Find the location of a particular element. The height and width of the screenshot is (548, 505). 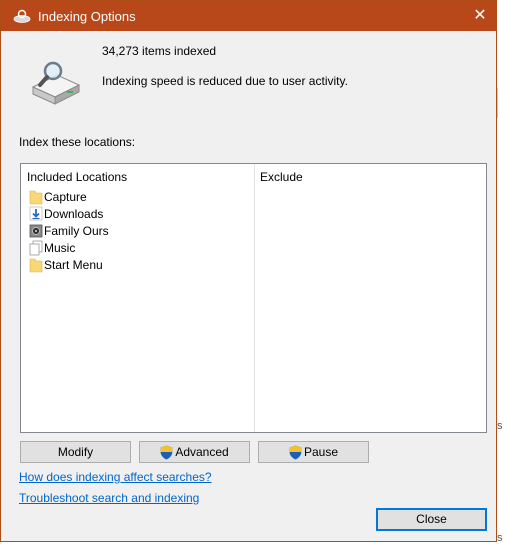

advanced-button-label: Advanced is located at coordinates (202, 452).